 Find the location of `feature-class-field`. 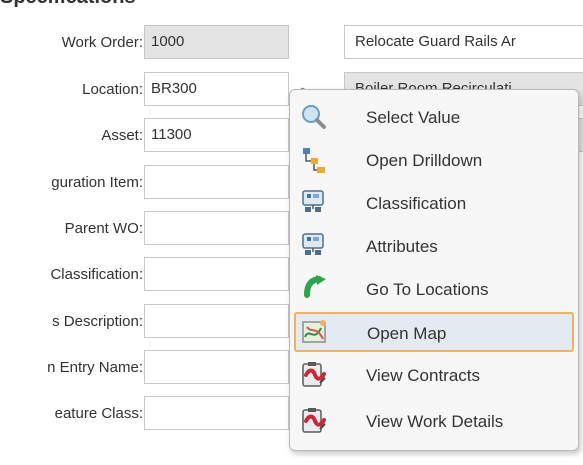

feature-class-field is located at coordinates (216, 413).